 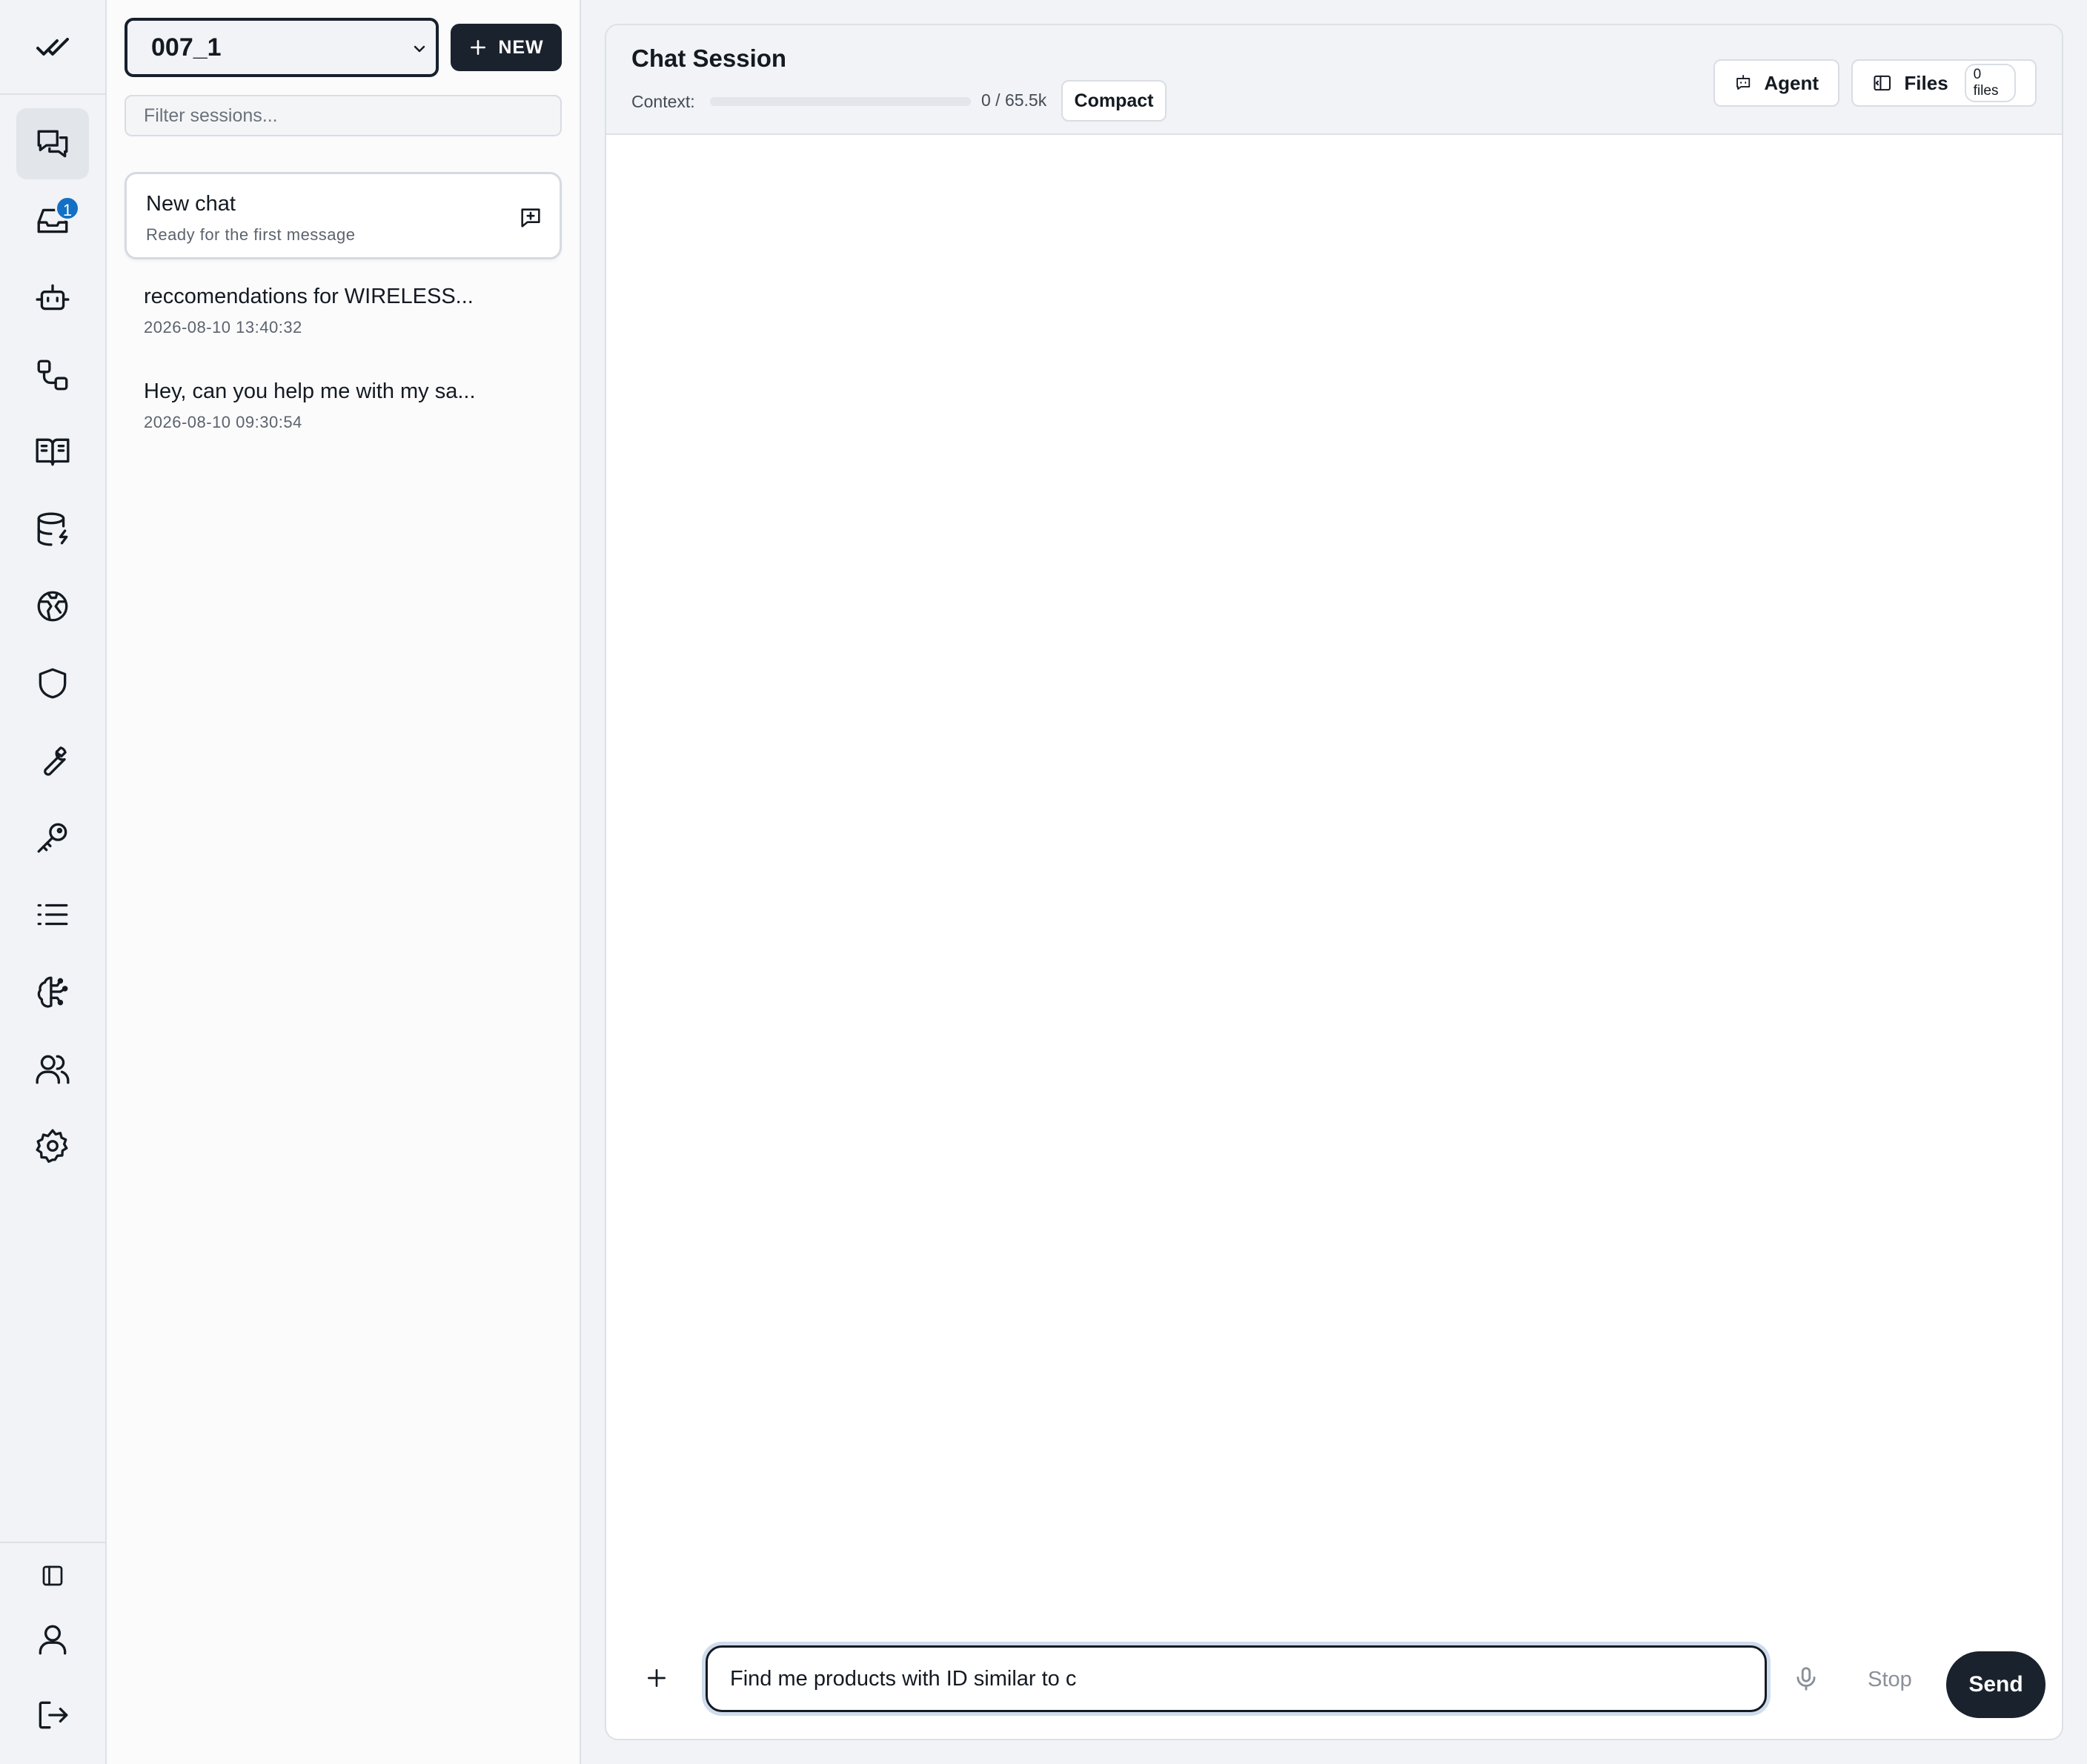 What do you see at coordinates (186, 48) in the screenshot?
I see `workspace-select-value: 007_1` at bounding box center [186, 48].